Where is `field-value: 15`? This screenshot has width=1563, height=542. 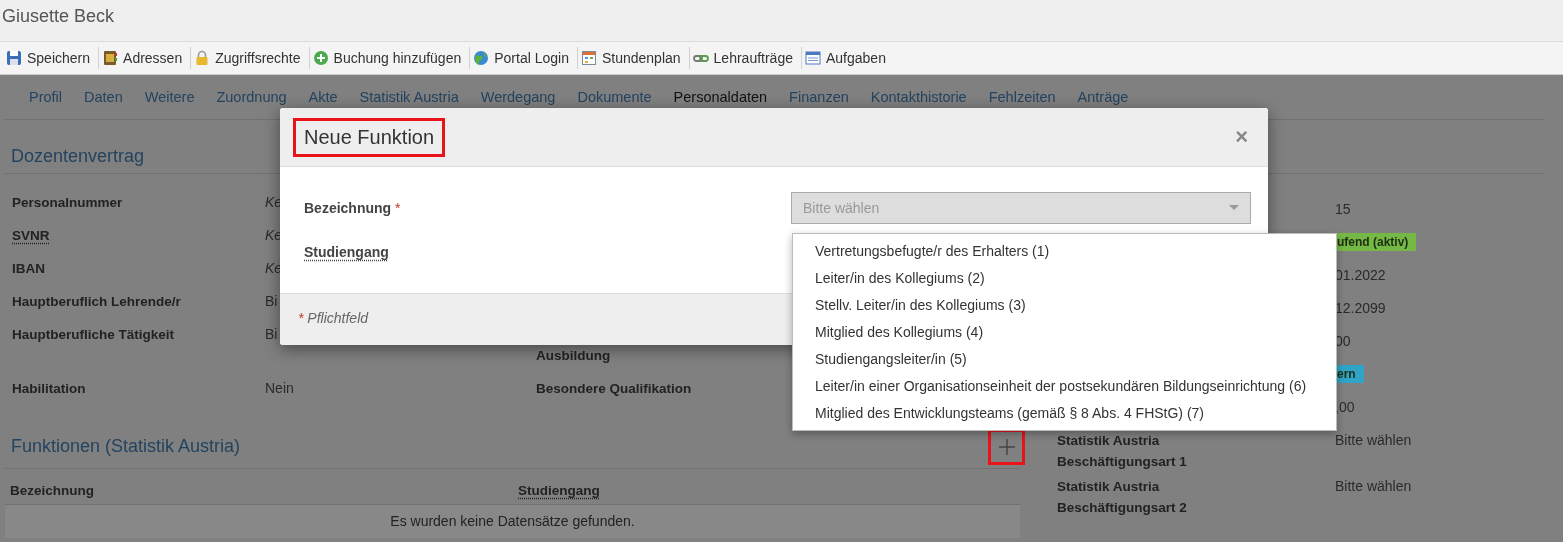
field-value: 15 is located at coordinates (1343, 209).